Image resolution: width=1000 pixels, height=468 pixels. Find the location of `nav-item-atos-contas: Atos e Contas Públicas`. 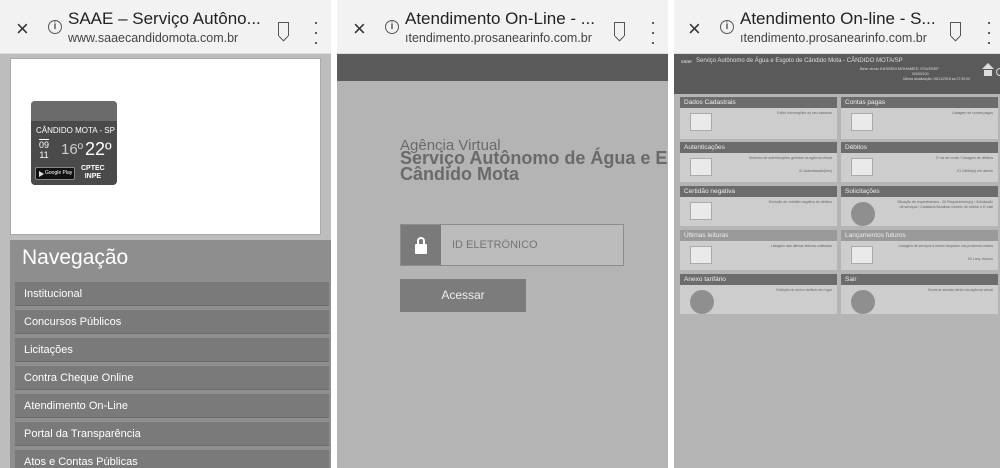

nav-item-atos-contas: Atos e Contas Públicas is located at coordinates (172, 459).